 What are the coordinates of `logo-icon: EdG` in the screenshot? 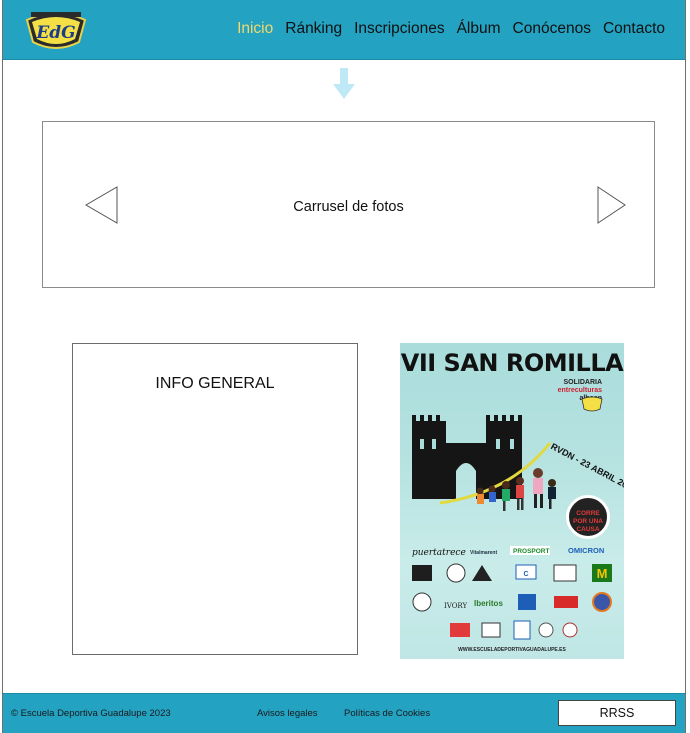 It's located at (56, 30).